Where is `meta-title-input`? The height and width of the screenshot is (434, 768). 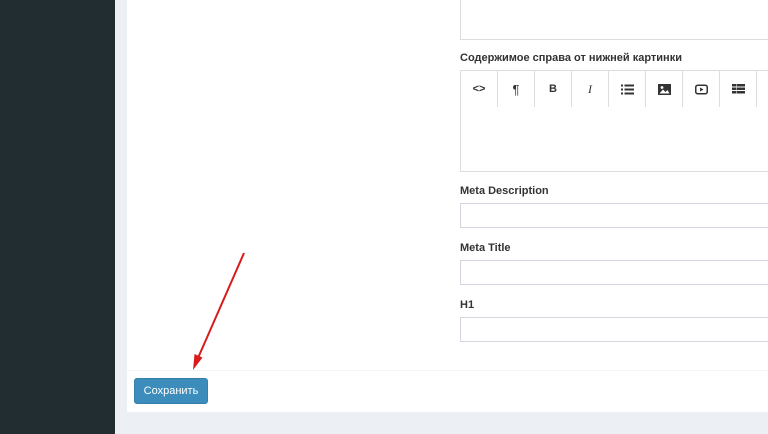 meta-title-input is located at coordinates (614, 272).